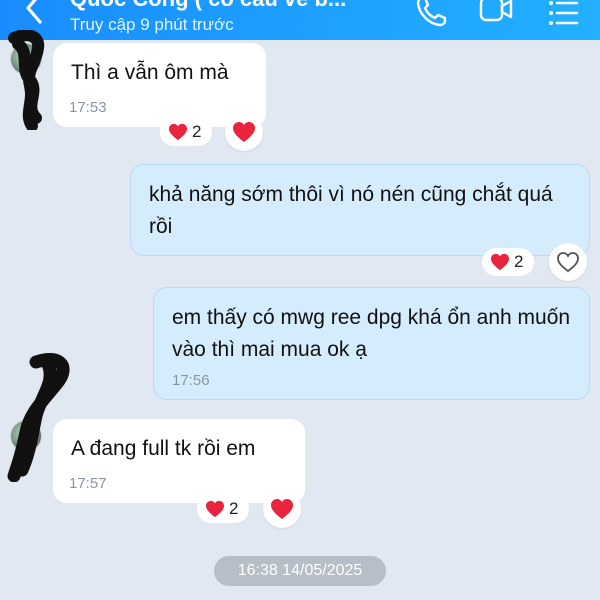 The height and width of the screenshot is (600, 600). I want to click on message-time: 17:57, so click(88, 483).